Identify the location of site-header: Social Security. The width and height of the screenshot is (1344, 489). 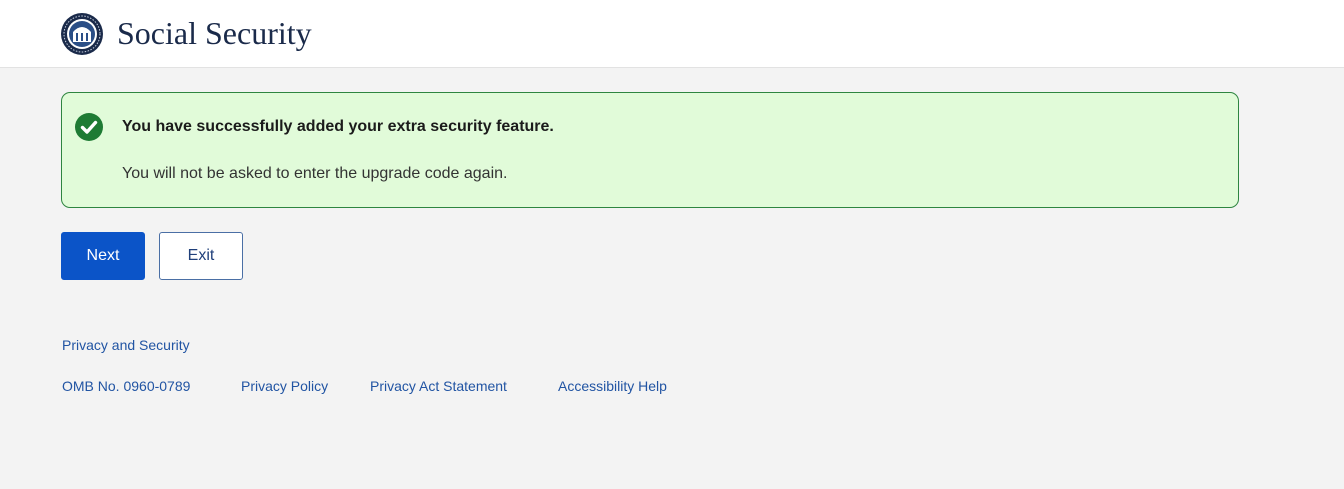
(672, 34).